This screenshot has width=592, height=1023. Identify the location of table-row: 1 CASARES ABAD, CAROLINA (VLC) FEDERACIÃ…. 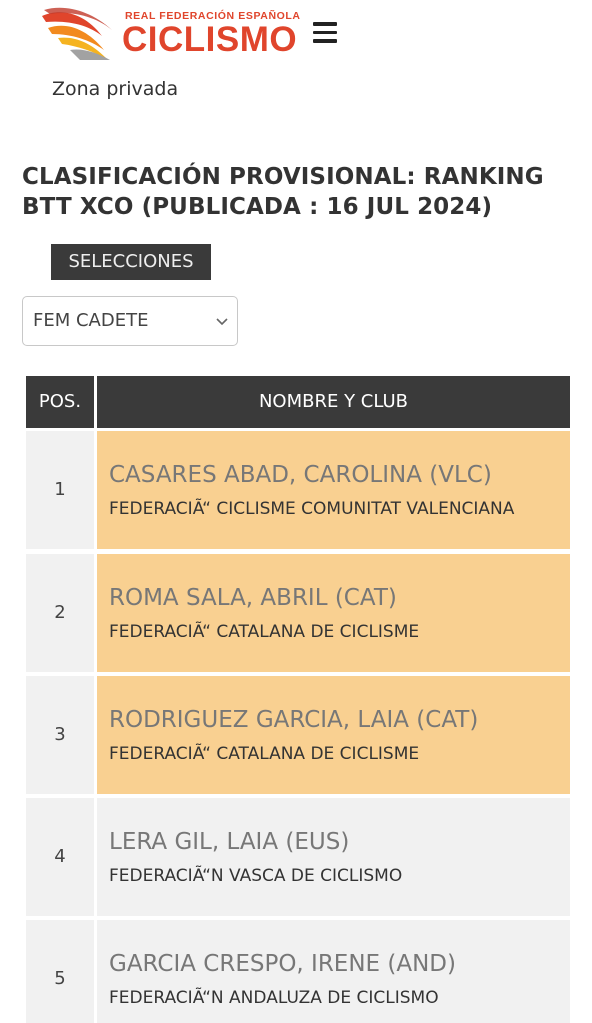
(298, 490).